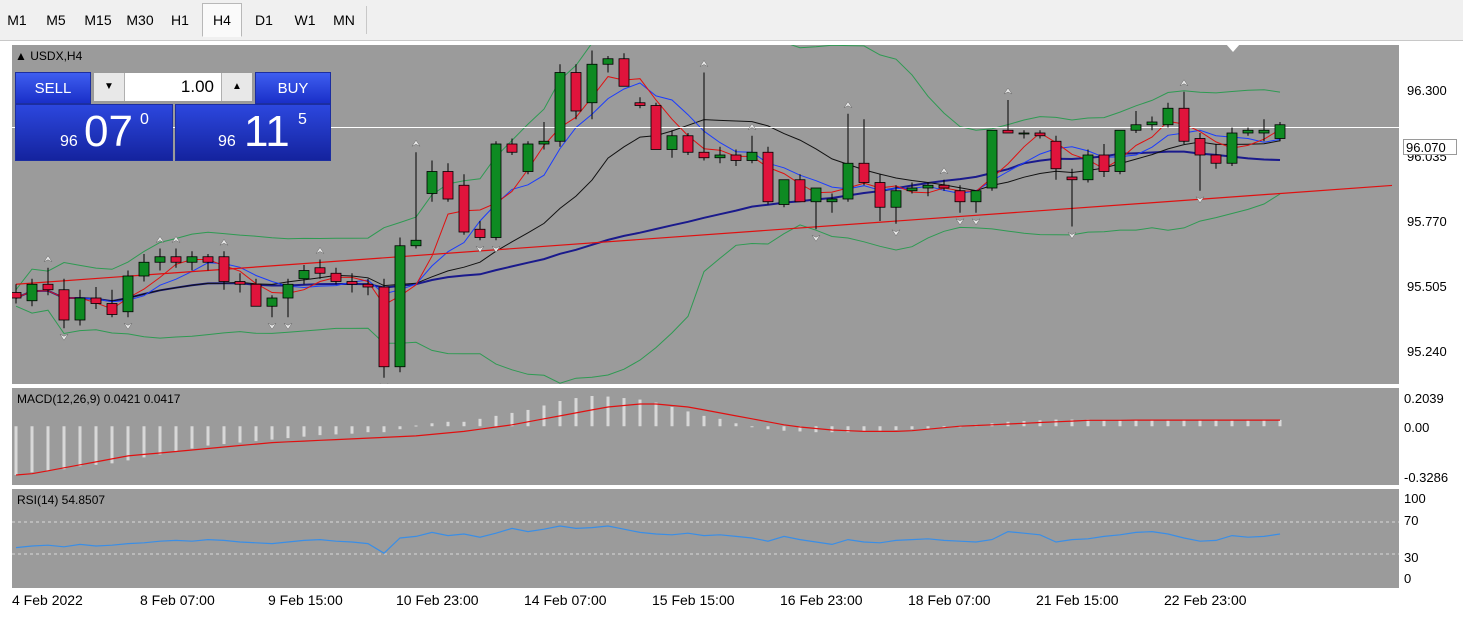 The width and height of the screenshot is (1463, 617). What do you see at coordinates (1411, 557) in the screenshot?
I see `rsi-axis-label: 30` at bounding box center [1411, 557].